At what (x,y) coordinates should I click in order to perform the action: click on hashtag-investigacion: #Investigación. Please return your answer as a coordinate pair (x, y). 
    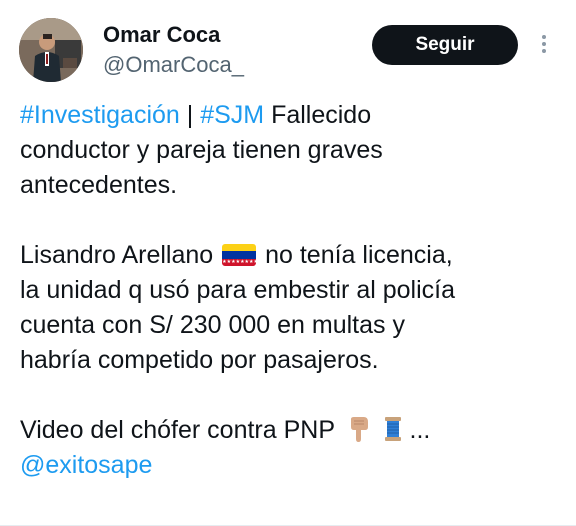
    Looking at the image, I should click on (100, 115).